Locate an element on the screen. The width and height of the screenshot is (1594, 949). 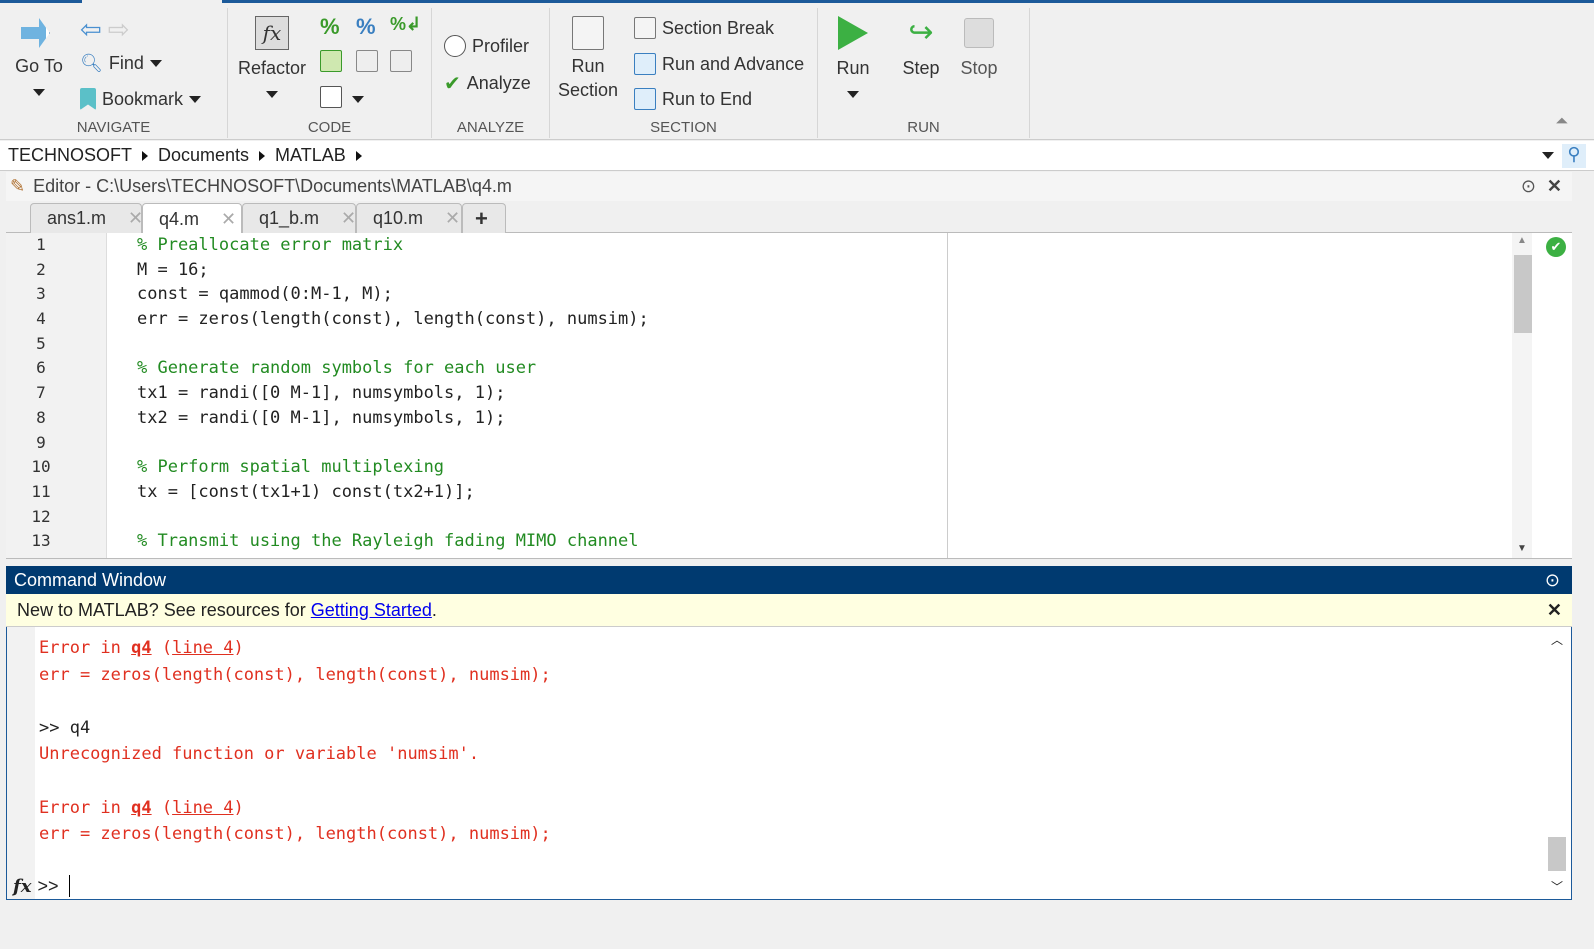
goto-icon is located at coordinates (35, 33).